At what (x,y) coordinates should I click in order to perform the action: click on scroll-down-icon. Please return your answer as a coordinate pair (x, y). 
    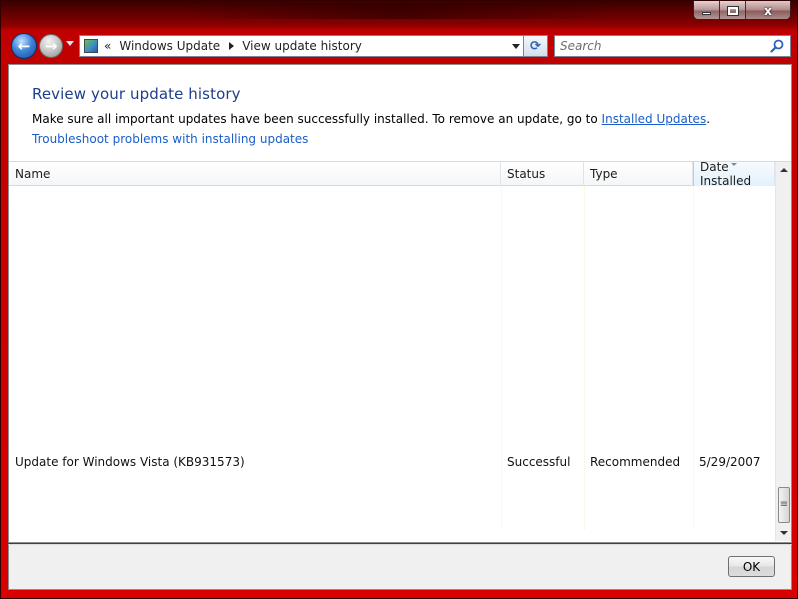
    Looking at the image, I should click on (784, 533).